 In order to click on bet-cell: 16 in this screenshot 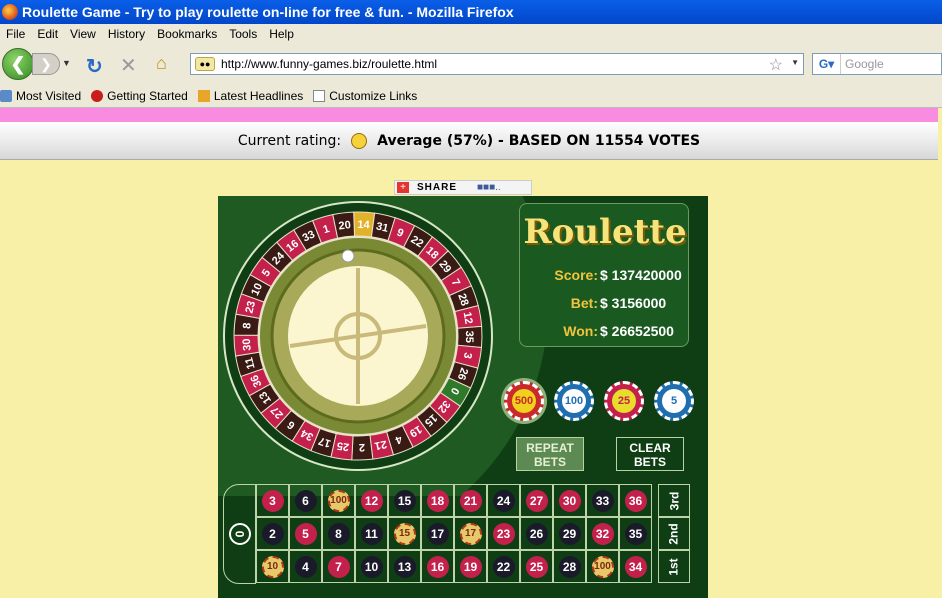, I will do `click(437, 566)`.